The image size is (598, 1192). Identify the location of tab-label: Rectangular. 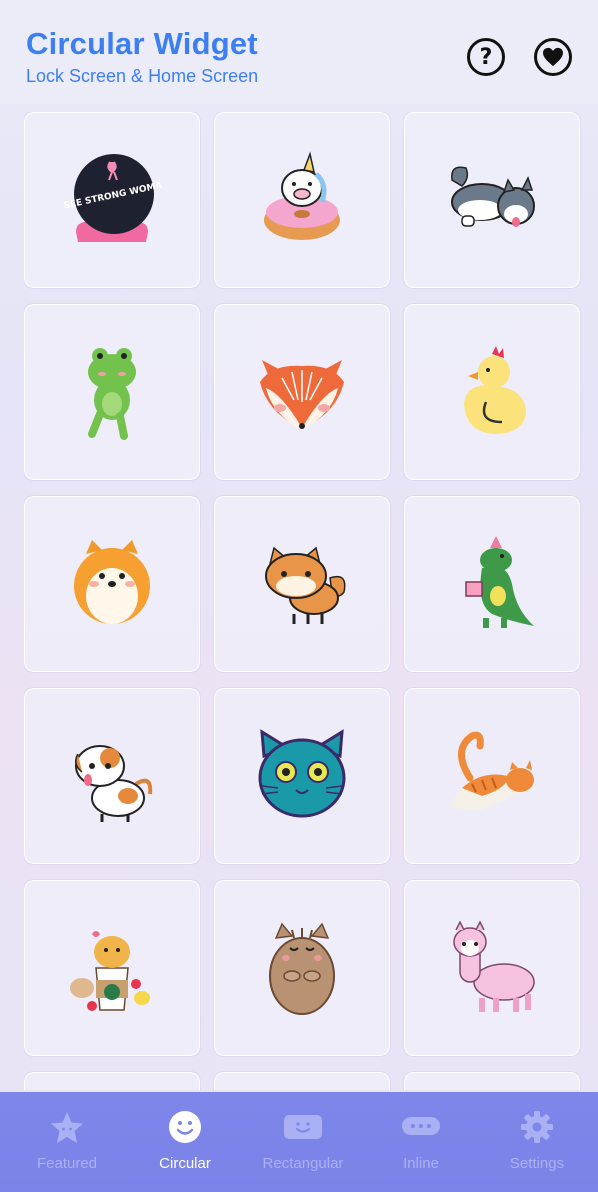
(303, 1163).